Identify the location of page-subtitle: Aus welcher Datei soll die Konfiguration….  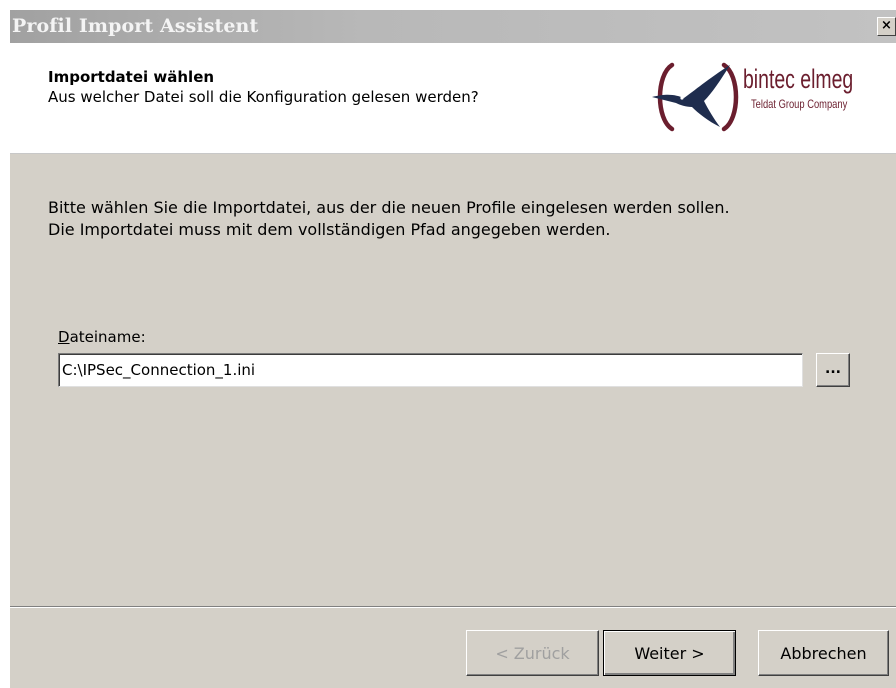
(263, 97).